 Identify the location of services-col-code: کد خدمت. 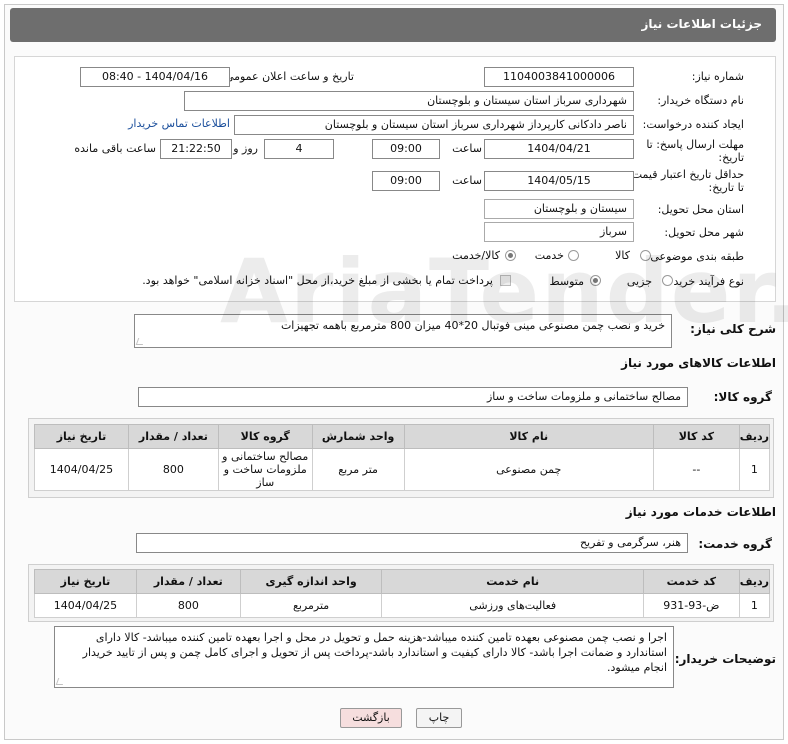
(691, 581).